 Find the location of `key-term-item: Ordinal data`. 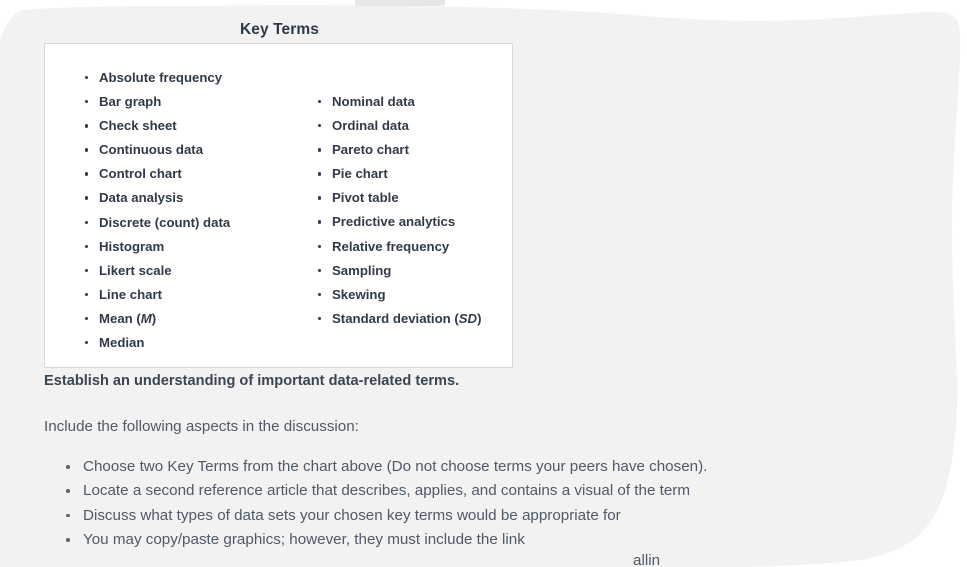

key-term-item: Ordinal data is located at coordinates (400, 126).